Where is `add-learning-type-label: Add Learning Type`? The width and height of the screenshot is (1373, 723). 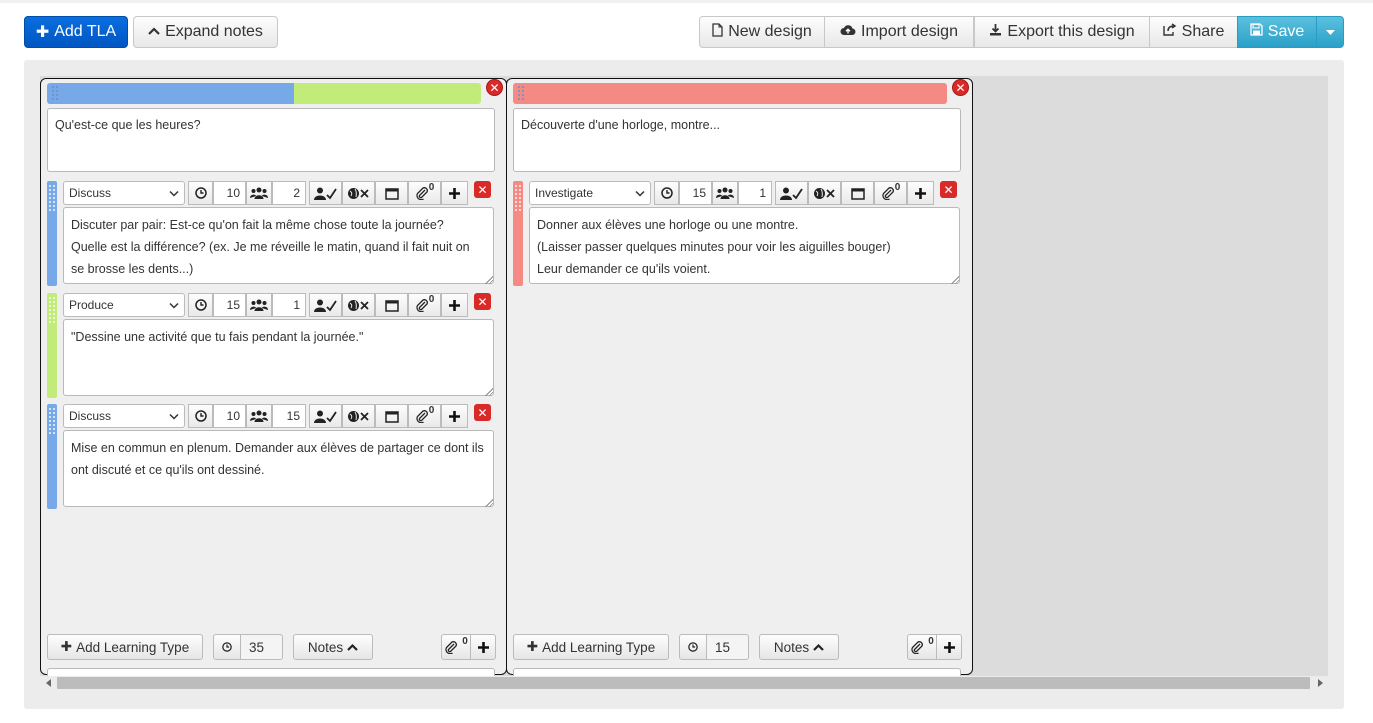 add-learning-type-label: Add Learning Type is located at coordinates (599, 647).